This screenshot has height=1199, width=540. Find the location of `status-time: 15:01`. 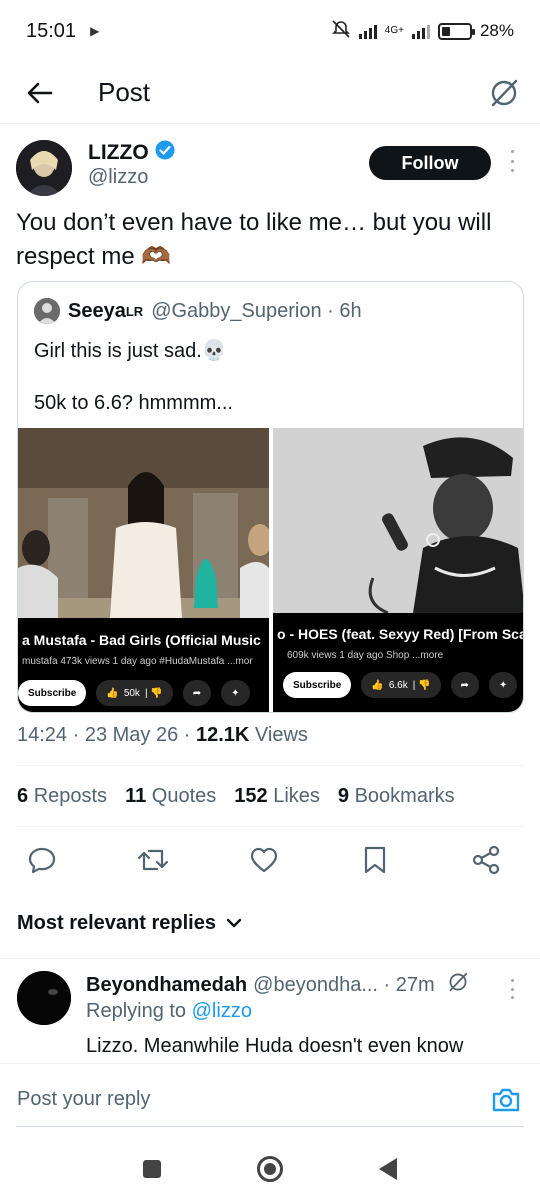

status-time: 15:01 is located at coordinates (51, 30).